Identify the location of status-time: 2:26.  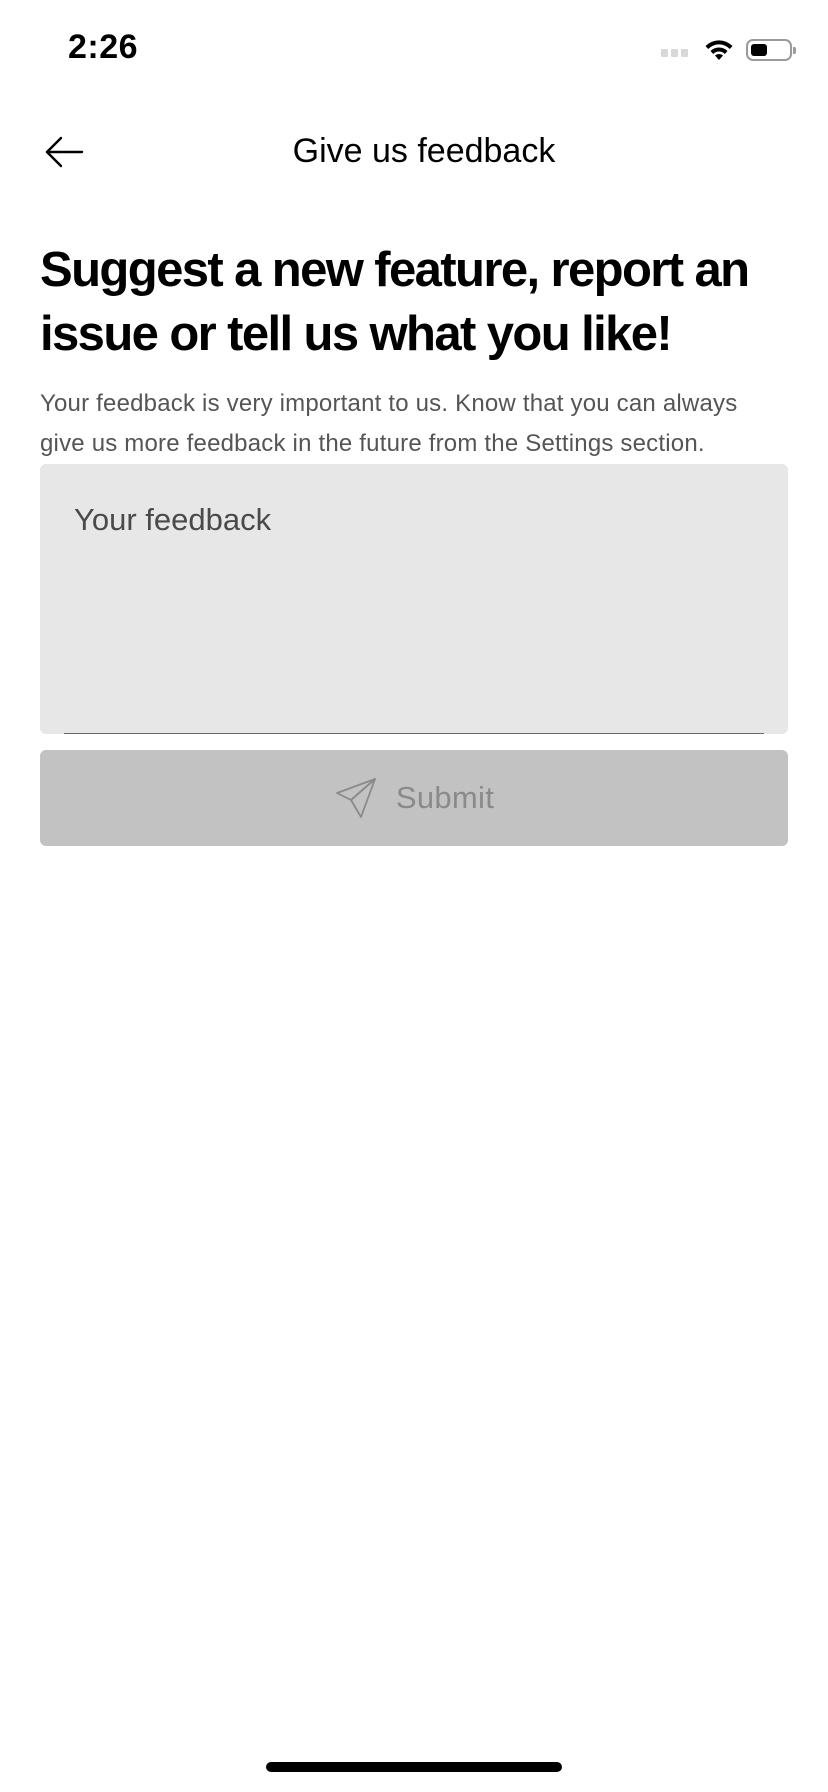
(103, 47).